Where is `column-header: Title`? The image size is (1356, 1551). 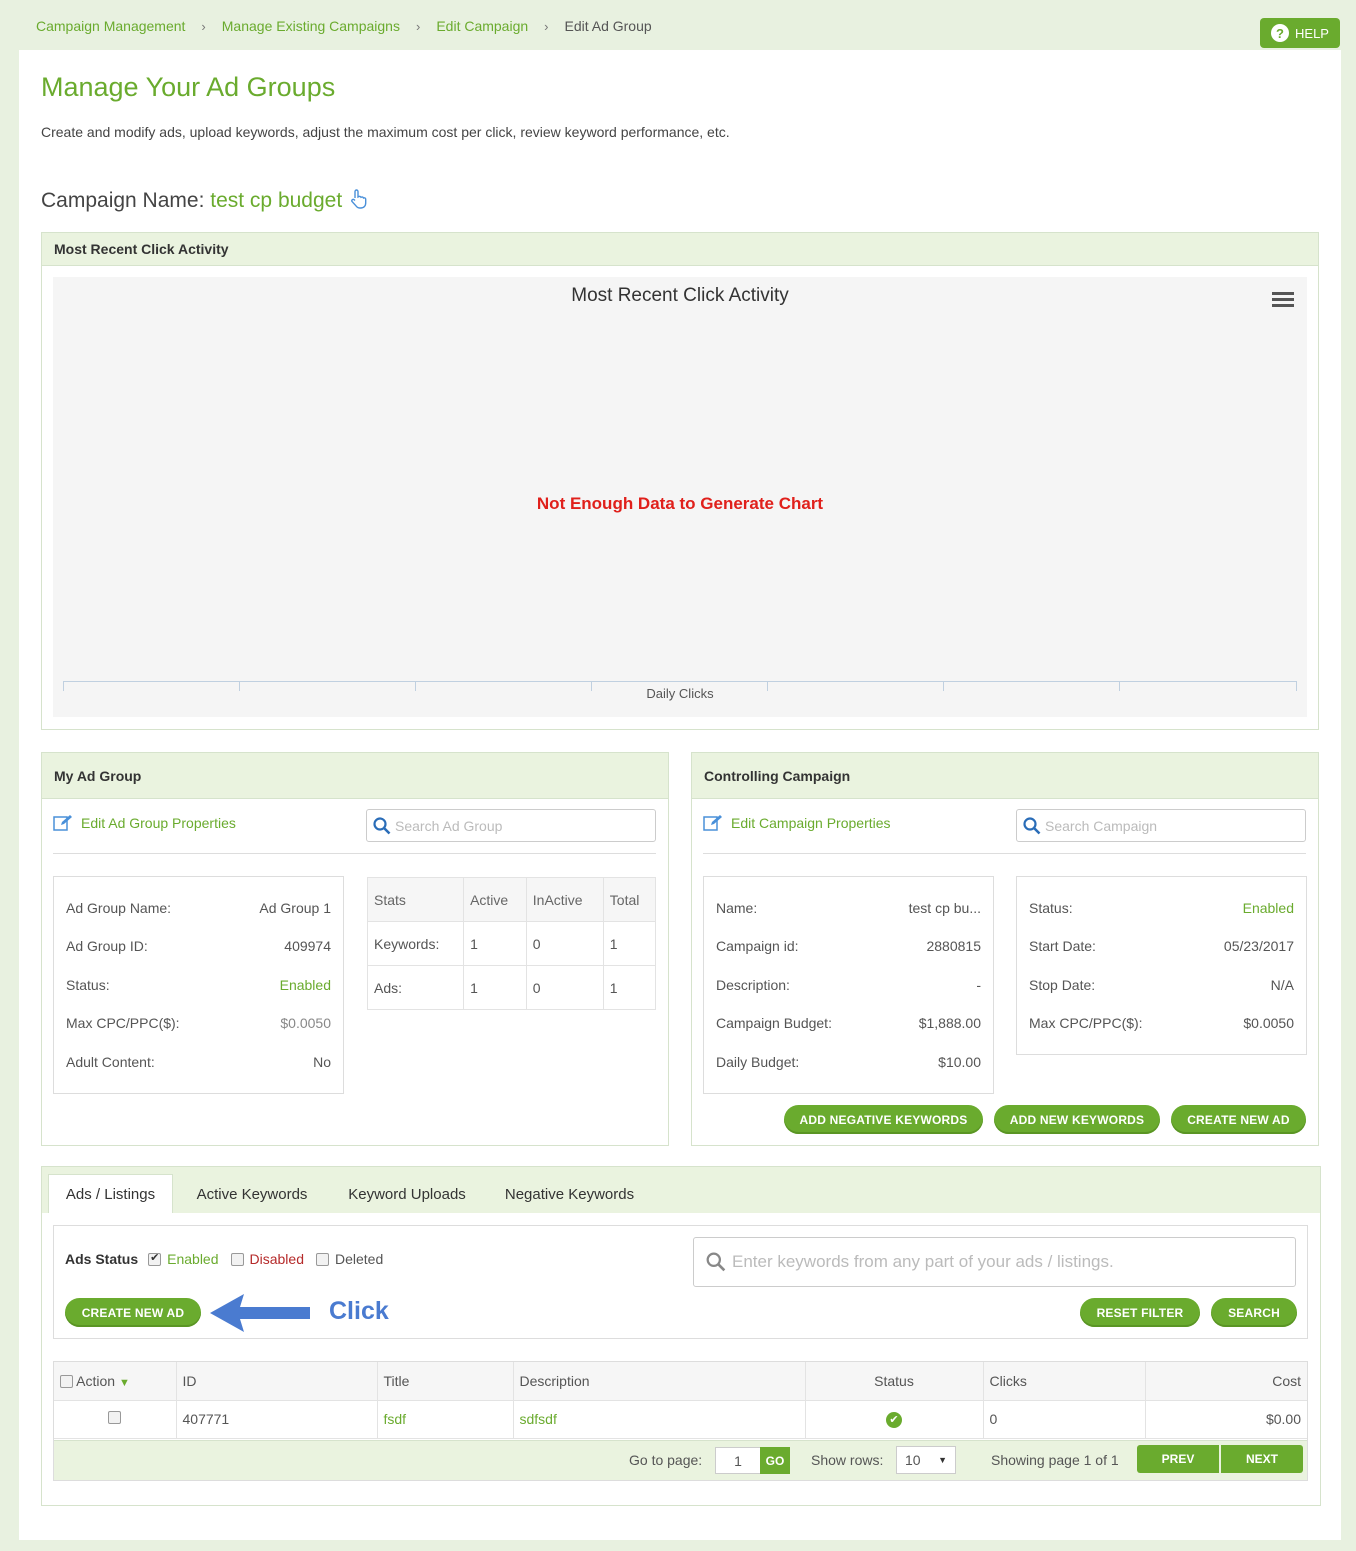
column-header: Title is located at coordinates (445, 1381).